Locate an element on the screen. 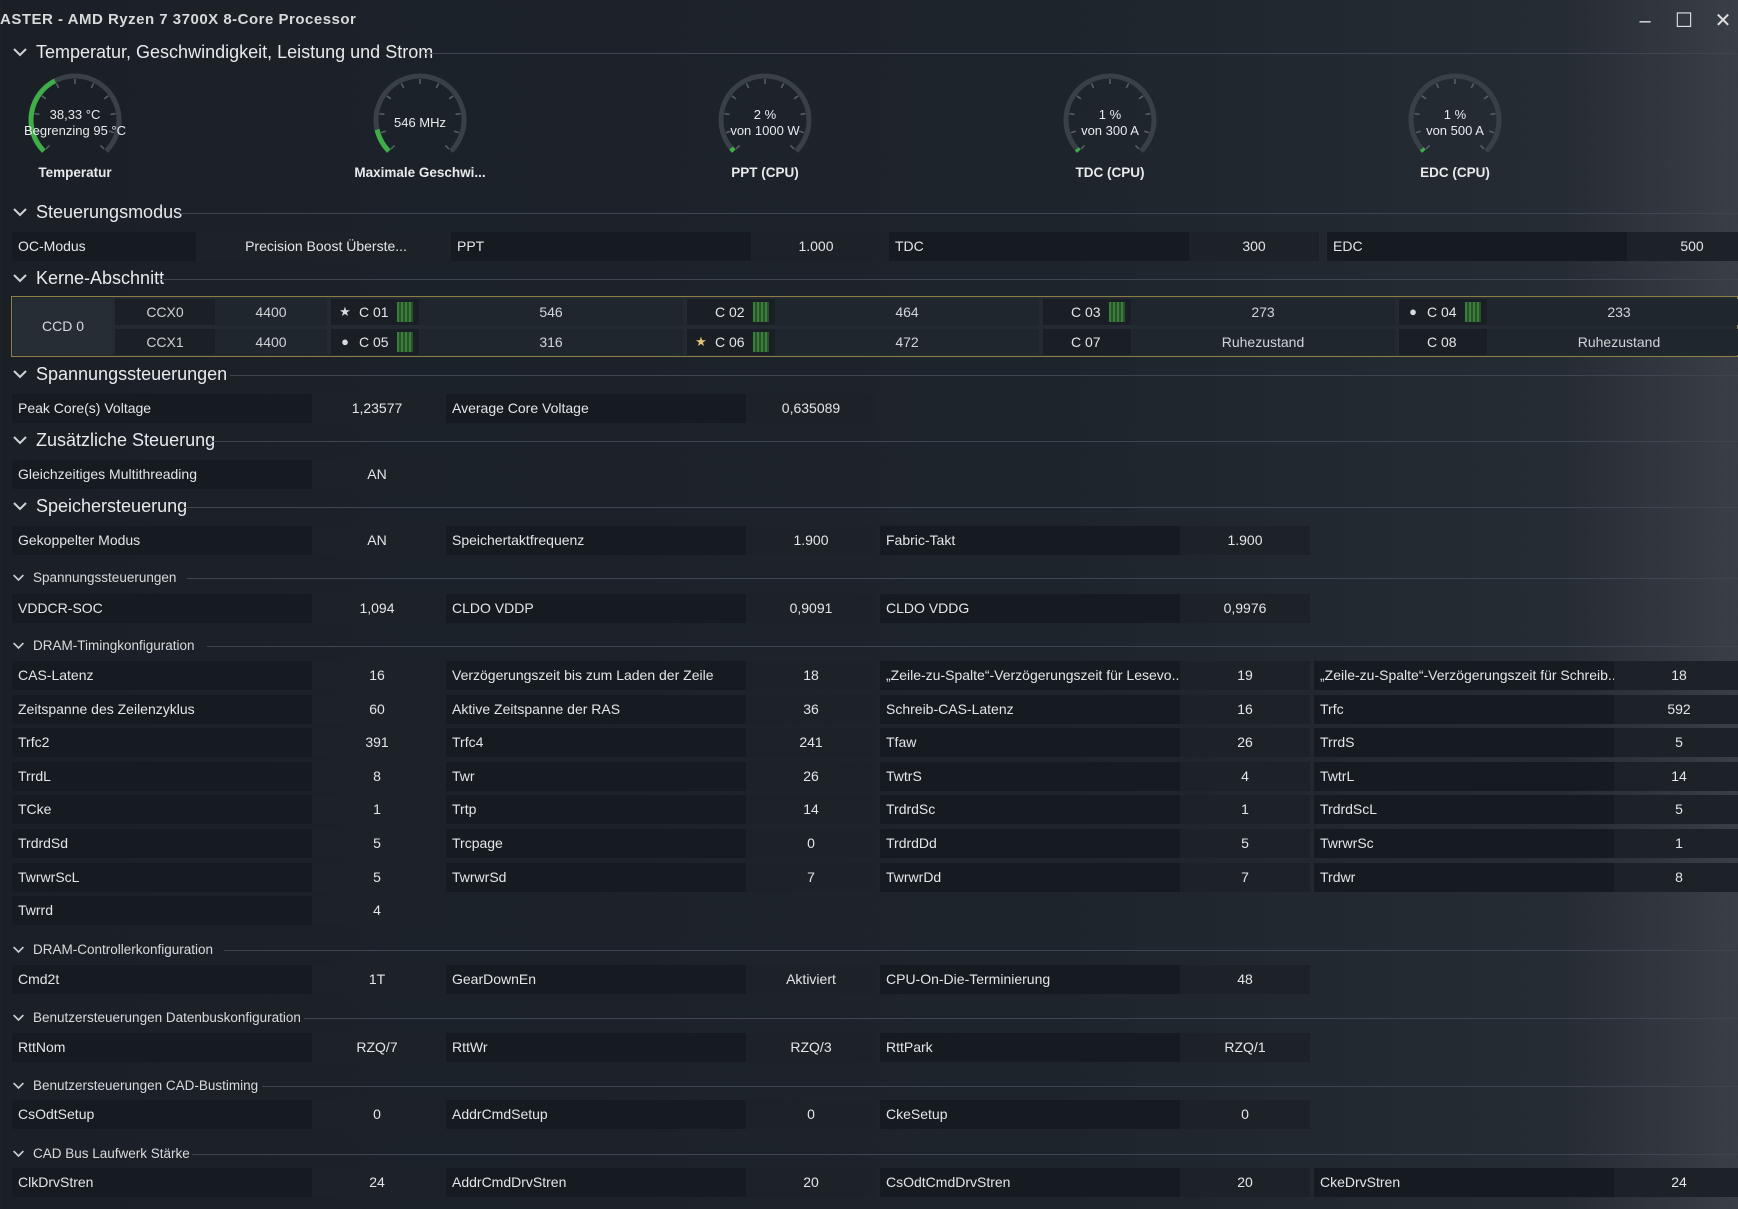 The width and height of the screenshot is (1738, 1209). section-dram_timing: DRAM-Timingkonfiguration is located at coordinates (875, 647).